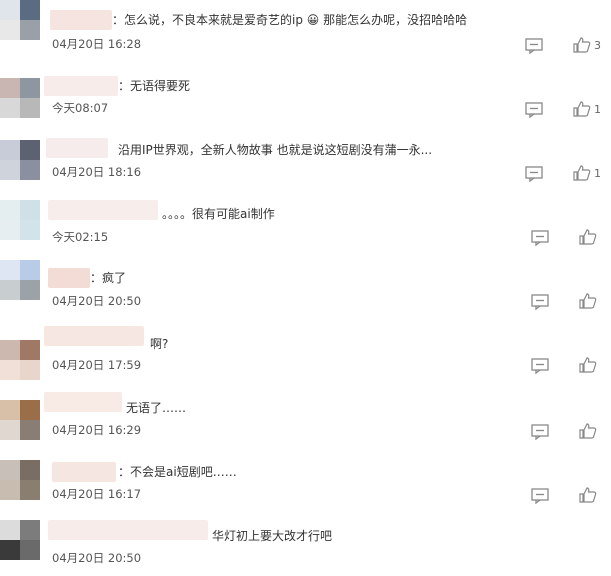 Image resolution: width=611 pixels, height=576 pixels. I want to click on comment-text: ：无语得要死, so click(154, 86).